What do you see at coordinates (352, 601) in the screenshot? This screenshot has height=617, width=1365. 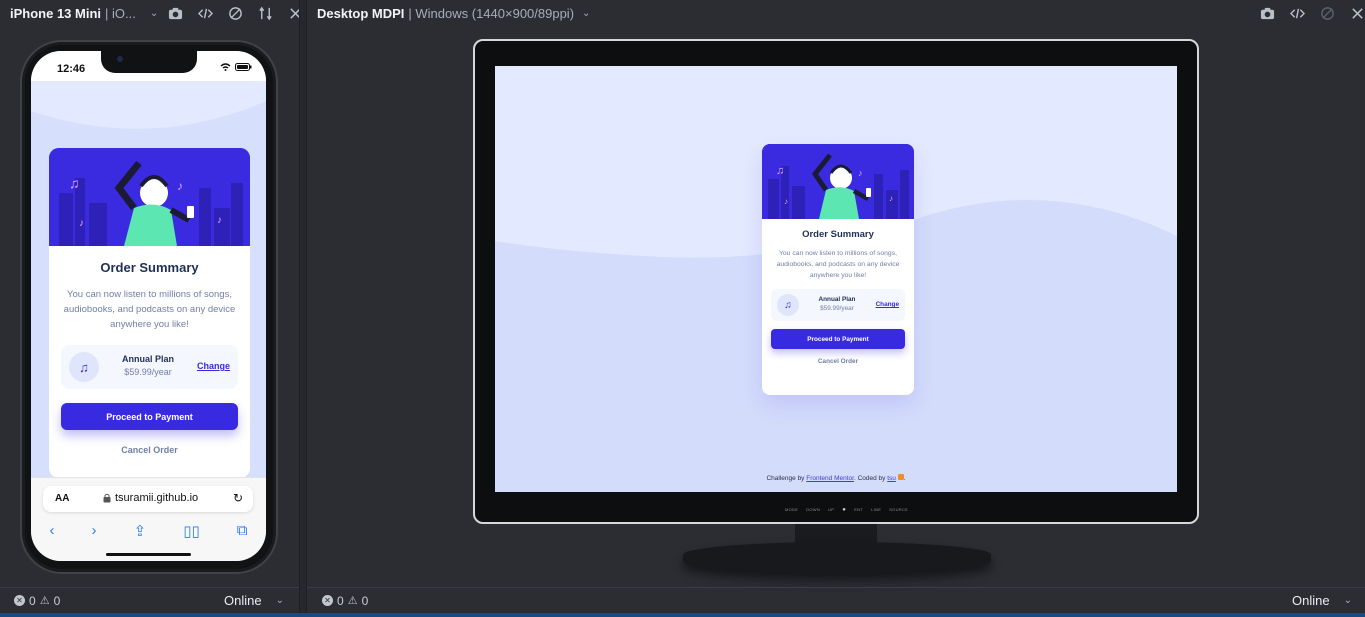 I see `warning-icon: ⚠` at bounding box center [352, 601].